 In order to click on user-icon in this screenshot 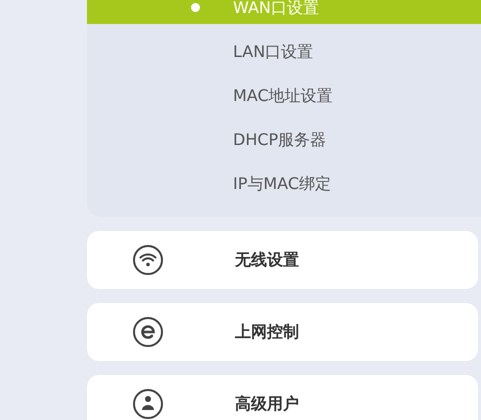, I will do `click(148, 404)`.